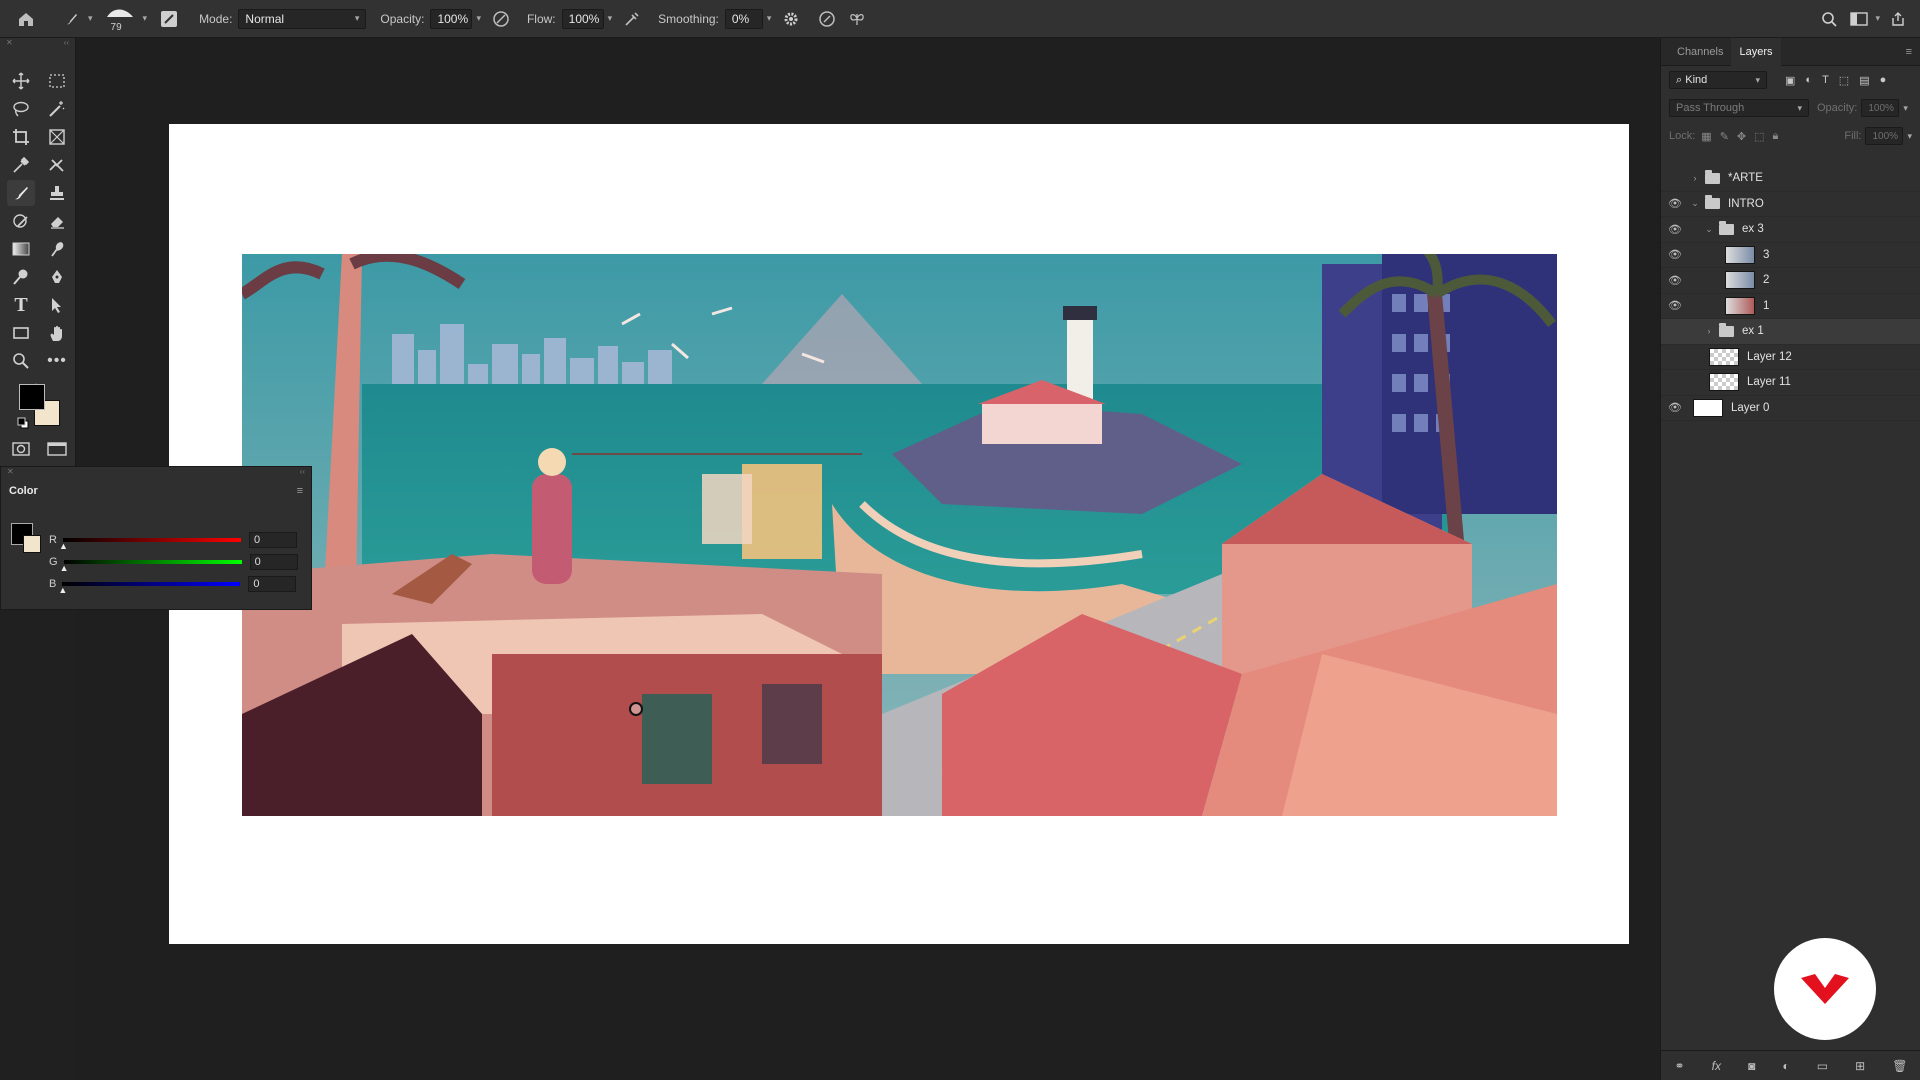 The height and width of the screenshot is (1080, 1920). What do you see at coordinates (57, 81) in the screenshot?
I see `marquee-tool-icon` at bounding box center [57, 81].